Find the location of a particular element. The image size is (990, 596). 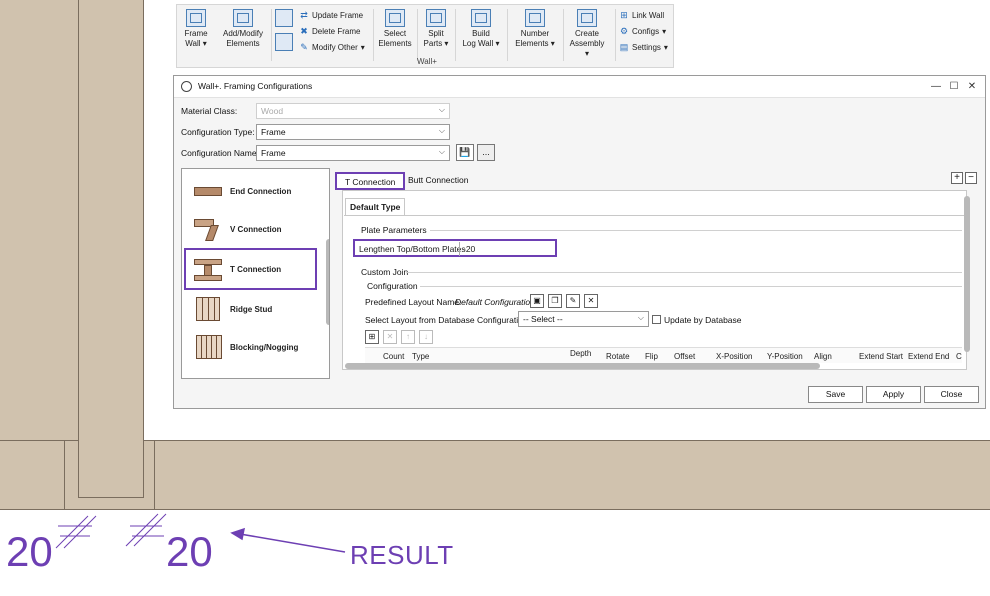

copy-layout-icon: ❐ is located at coordinates (555, 301).